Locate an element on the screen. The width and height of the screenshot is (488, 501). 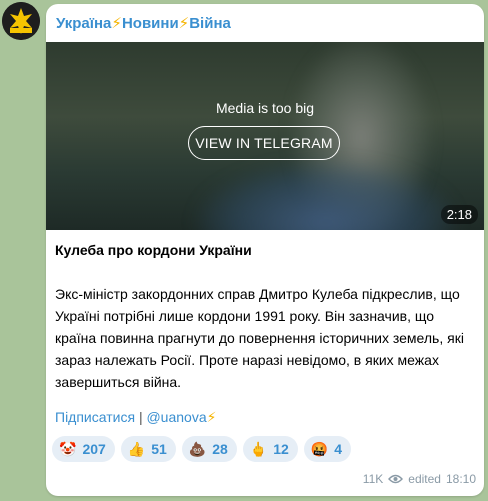
reaction-thumbs-up: 👍 51 is located at coordinates (148, 449).